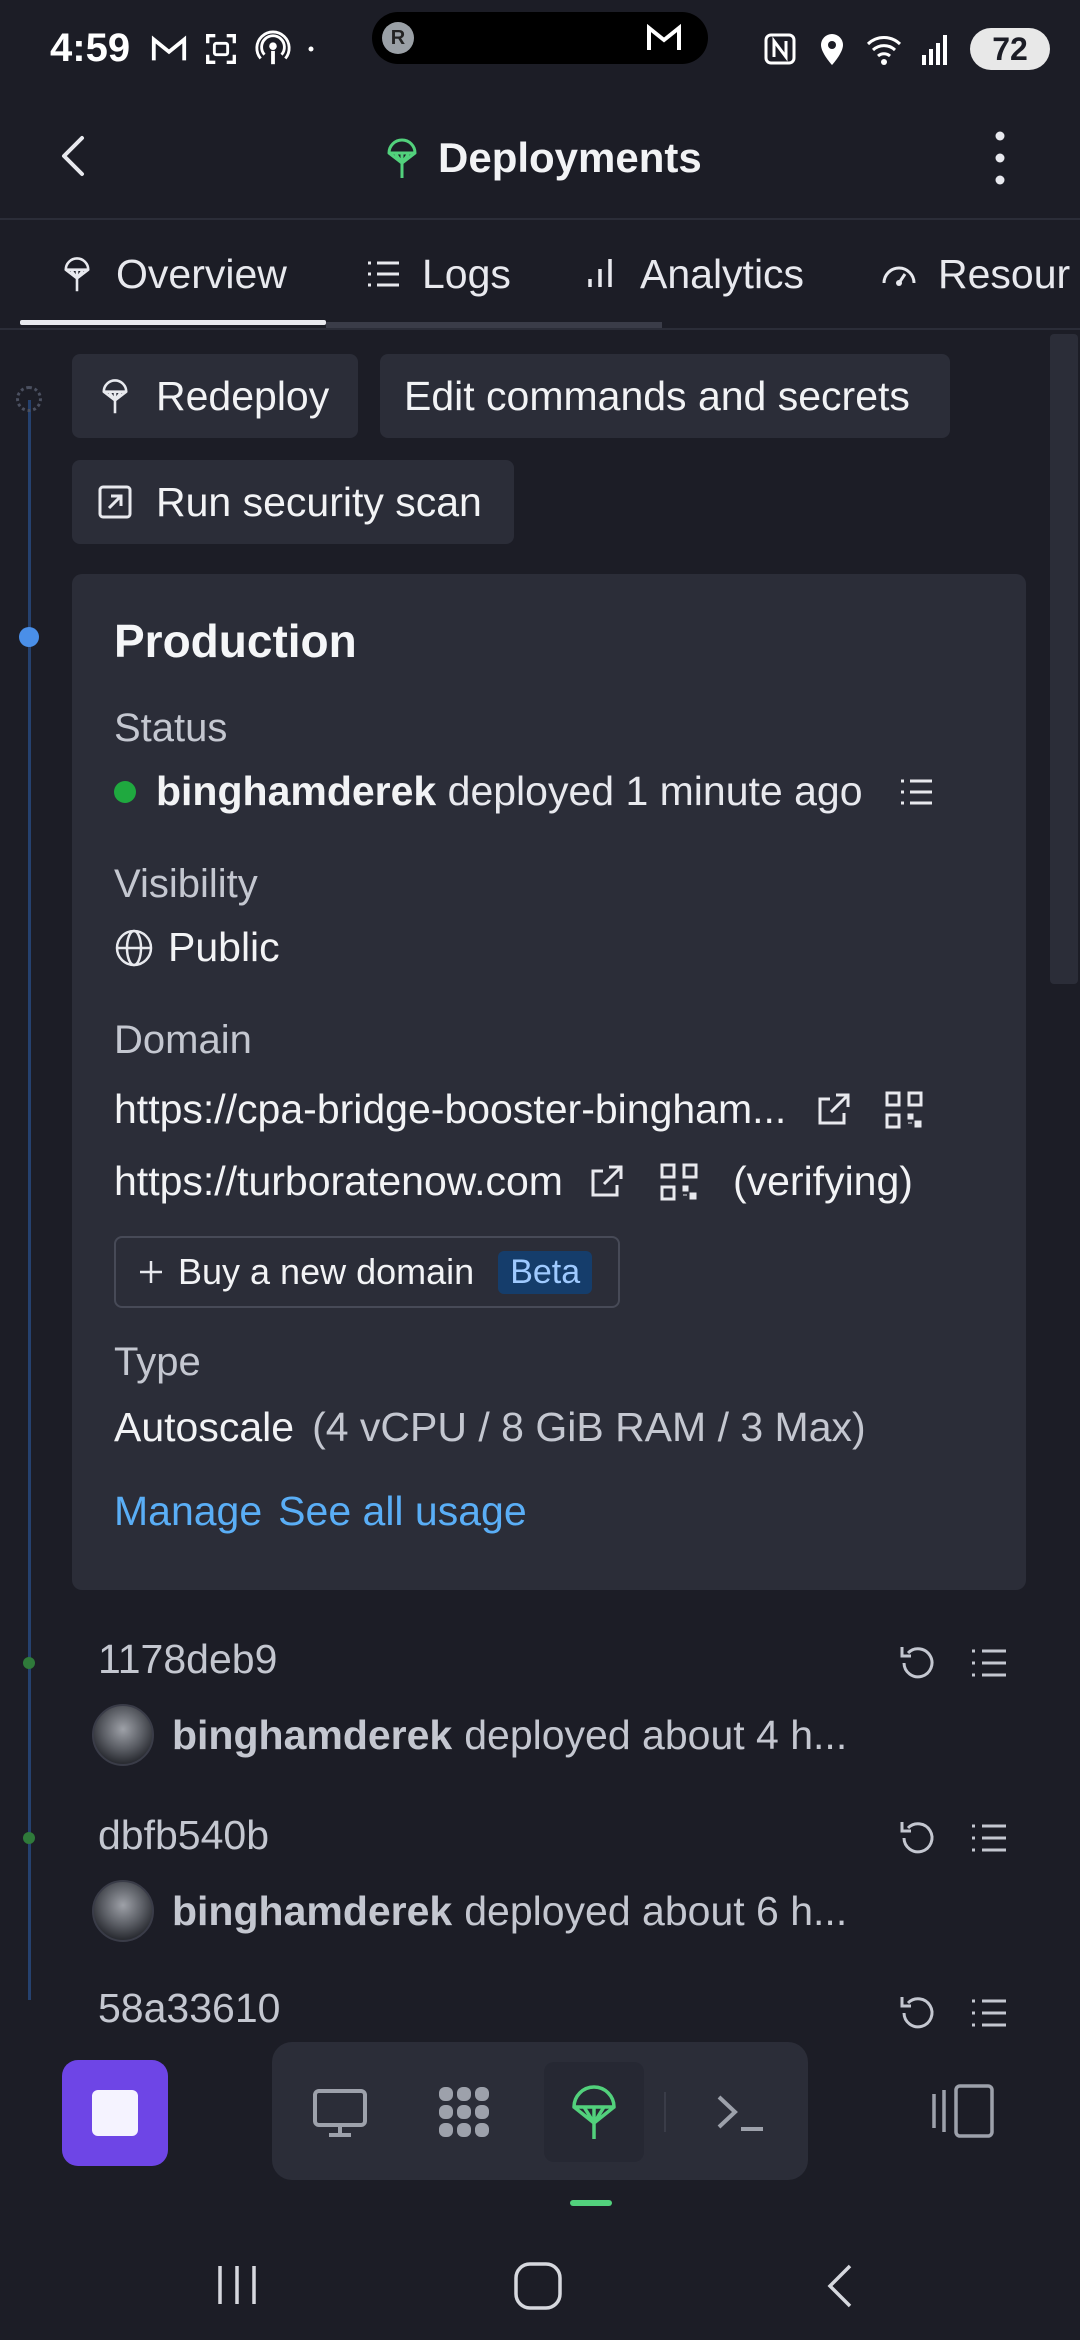 This screenshot has height=2340, width=1080. I want to click on tab-active-indicator, so click(173, 322).